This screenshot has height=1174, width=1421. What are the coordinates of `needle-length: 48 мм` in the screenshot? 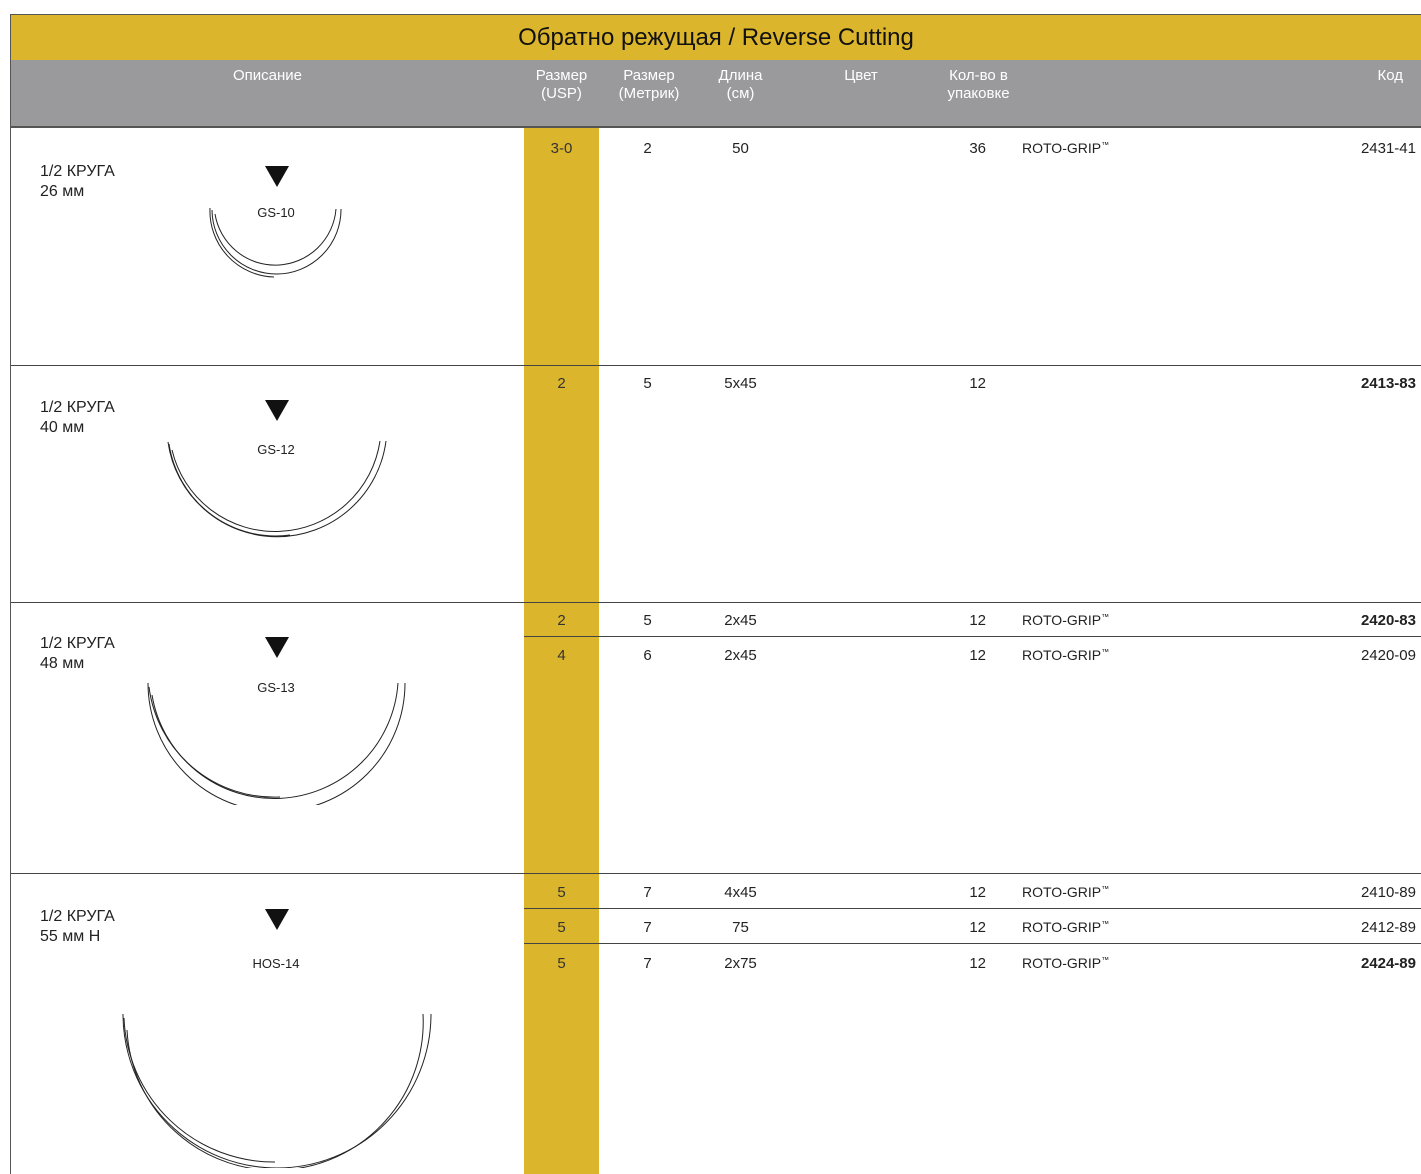 It's located at (62, 663).